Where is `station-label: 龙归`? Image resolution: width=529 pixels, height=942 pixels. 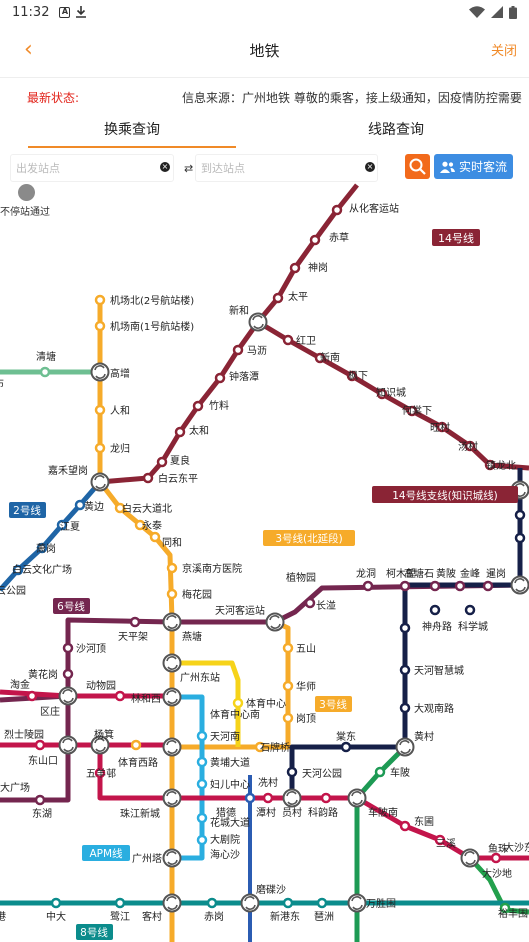
station-label: 龙归 is located at coordinates (120, 448).